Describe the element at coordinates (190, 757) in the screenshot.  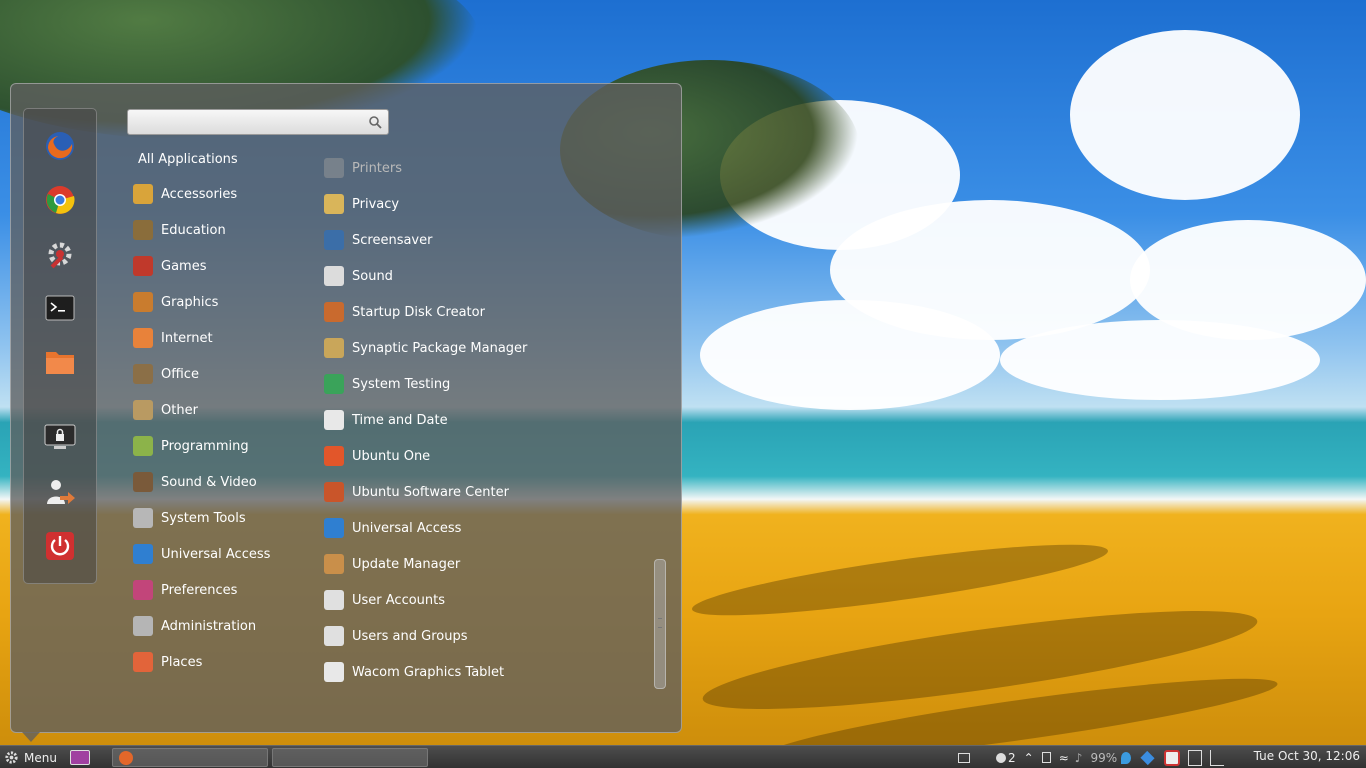
I see `taskbar-window-firefox` at that location.